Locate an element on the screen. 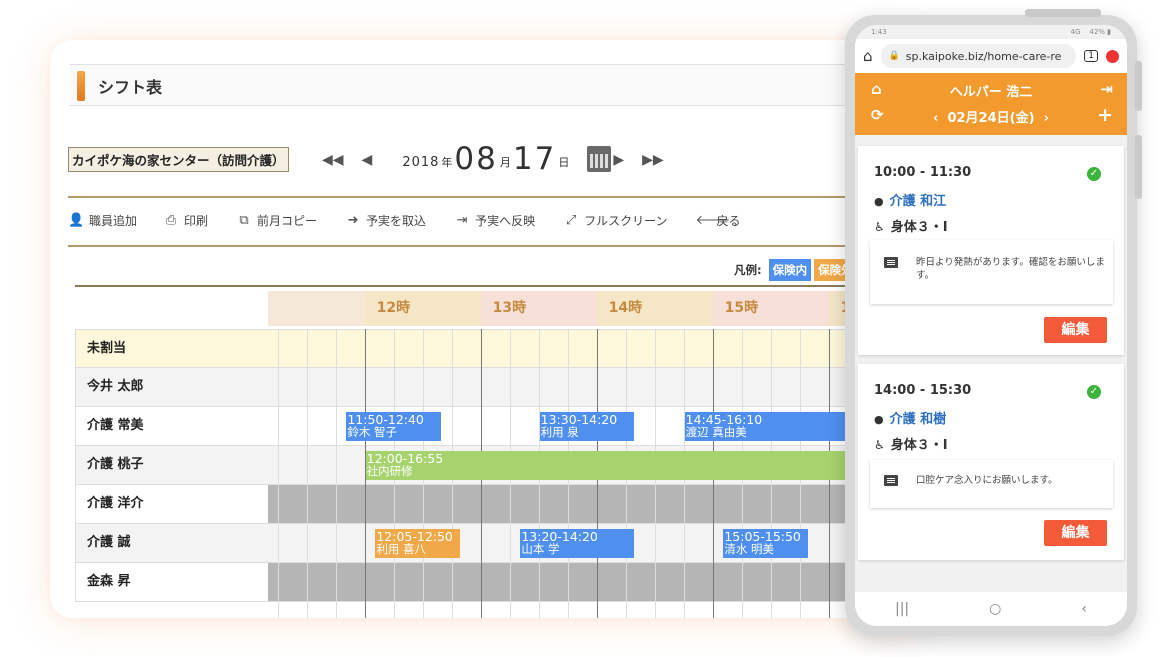  shift-person: 清水 明美 is located at coordinates (749, 549).